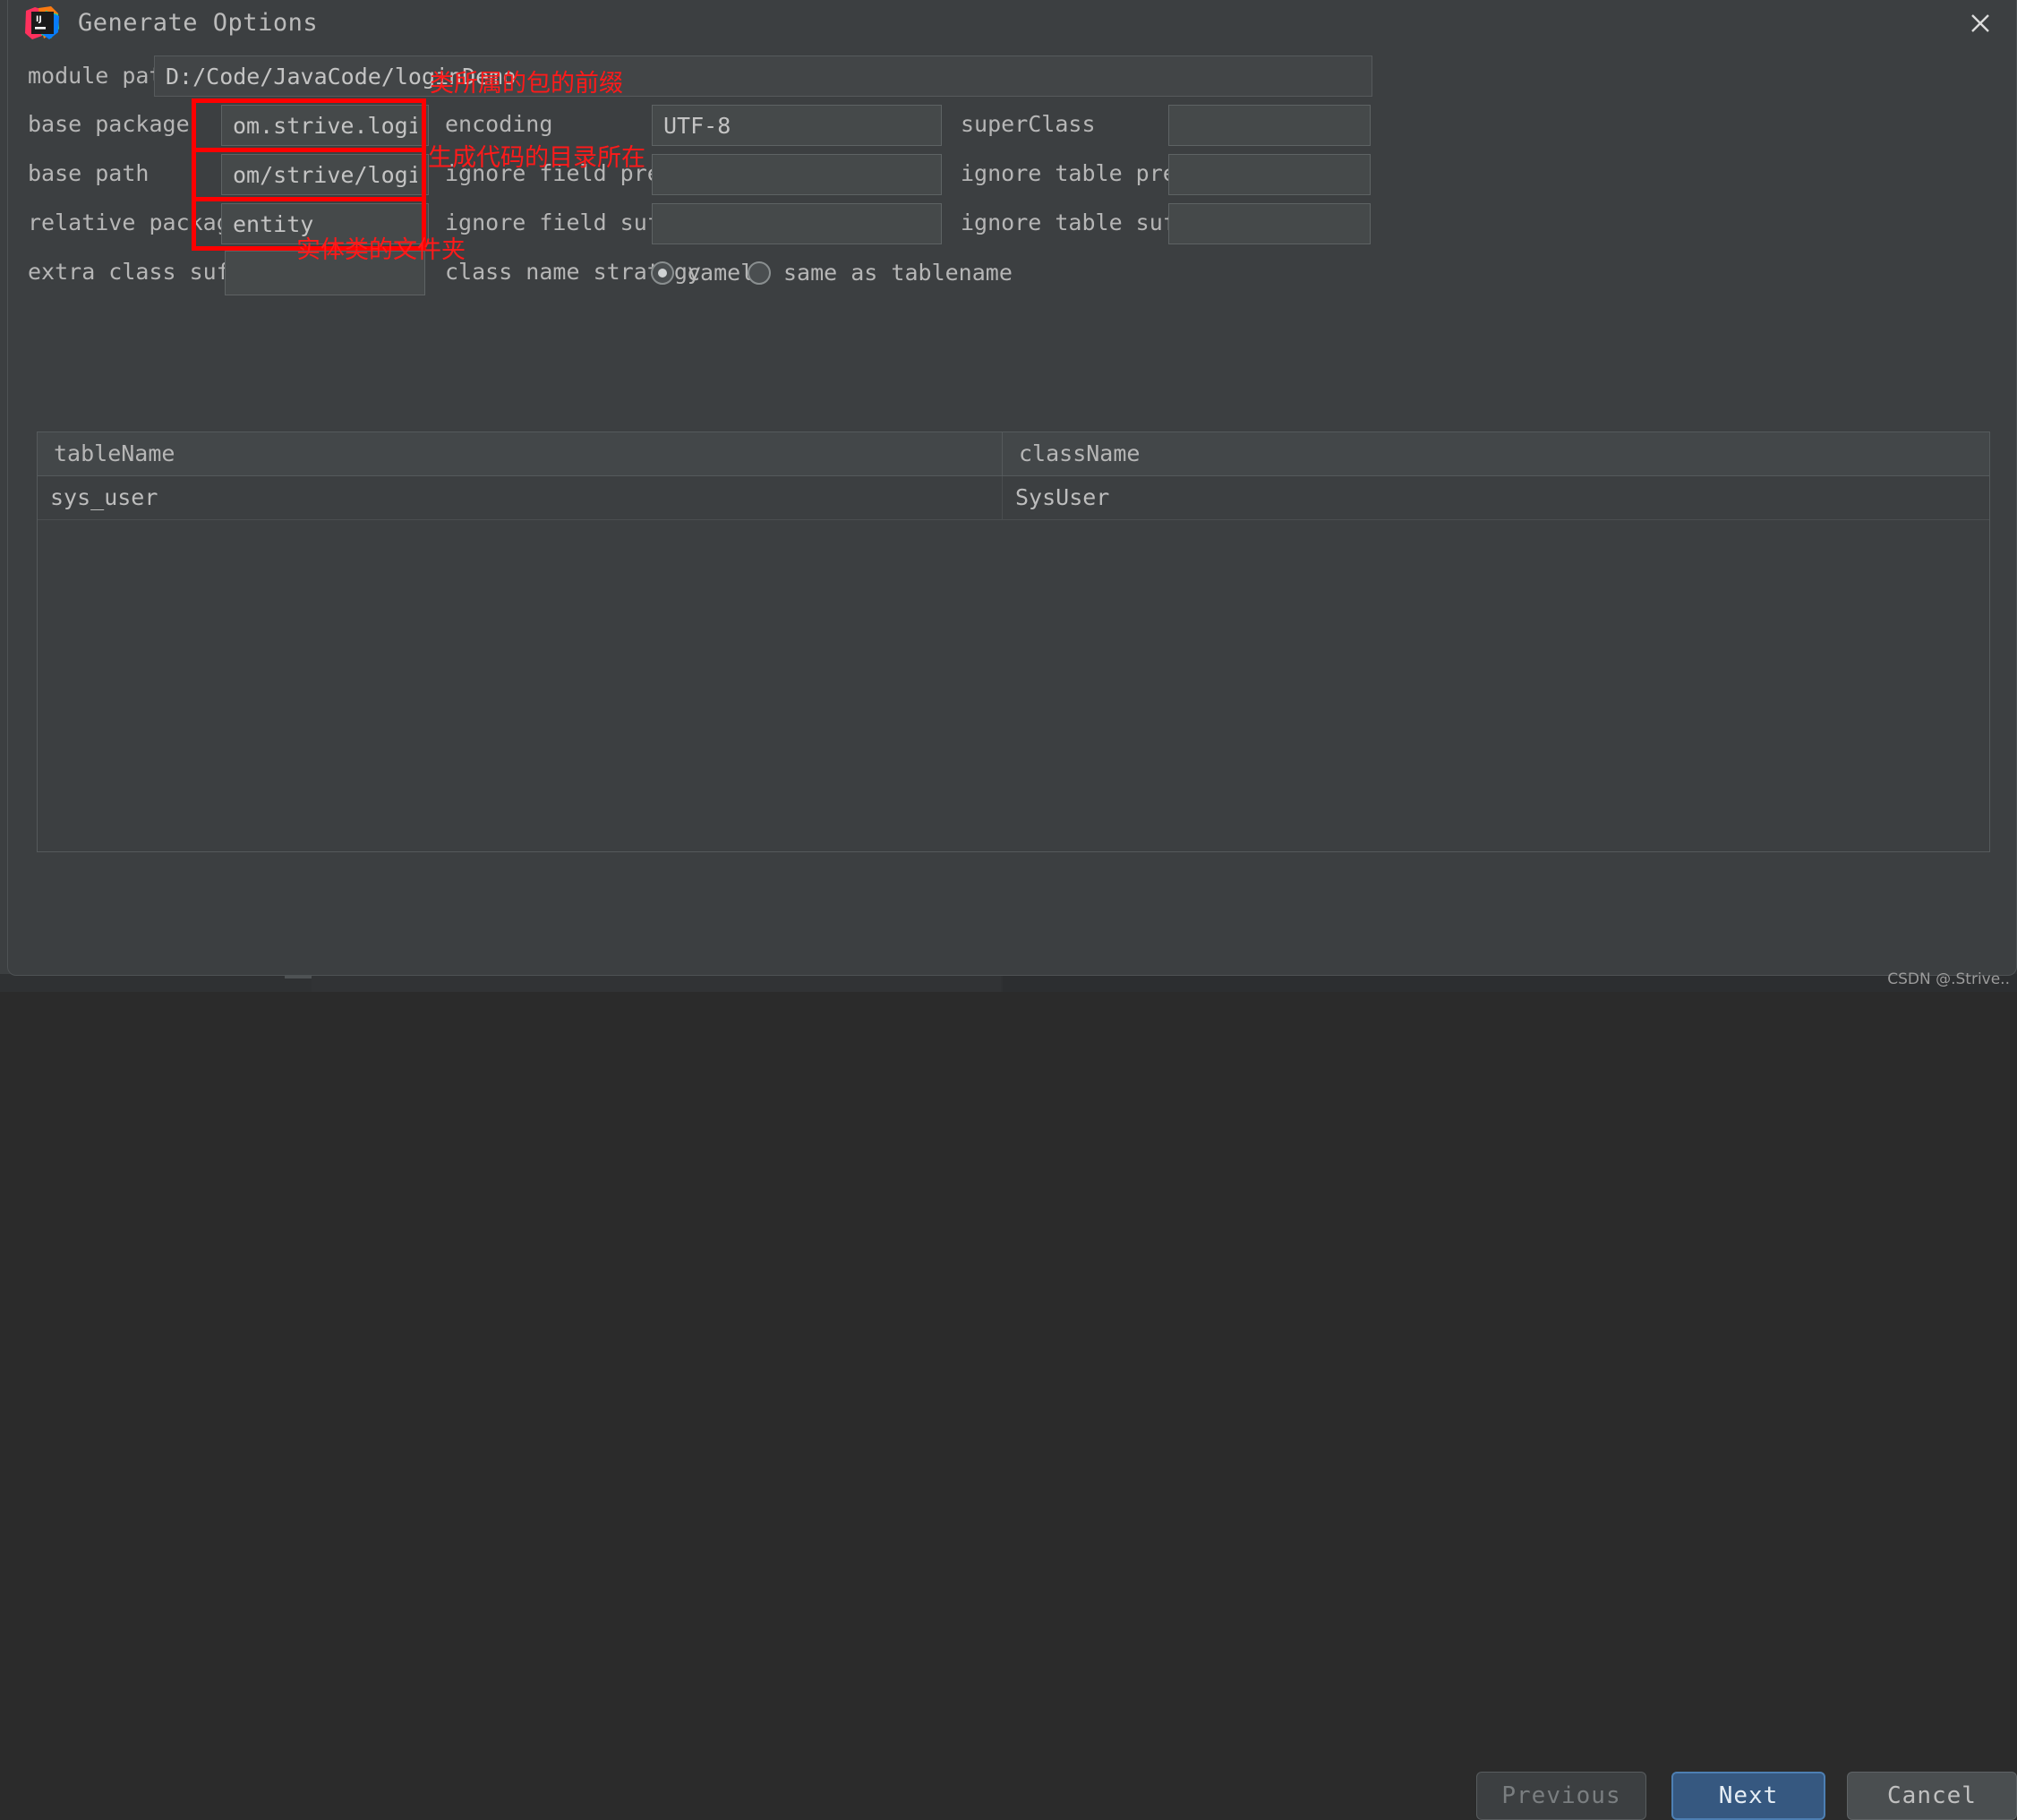 This screenshot has width=2017, height=1820. I want to click on radio-same-as-tablename: same as tablename, so click(880, 273).